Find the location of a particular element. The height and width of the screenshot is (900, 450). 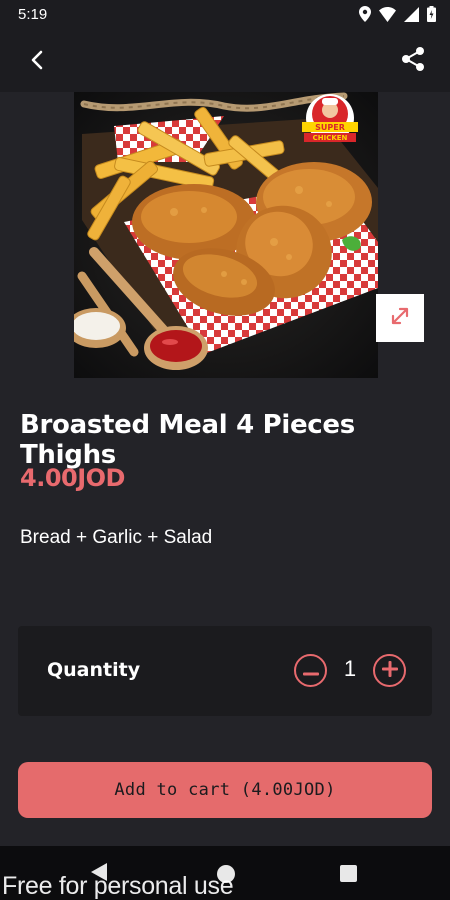

share-button is located at coordinates (413, 61).